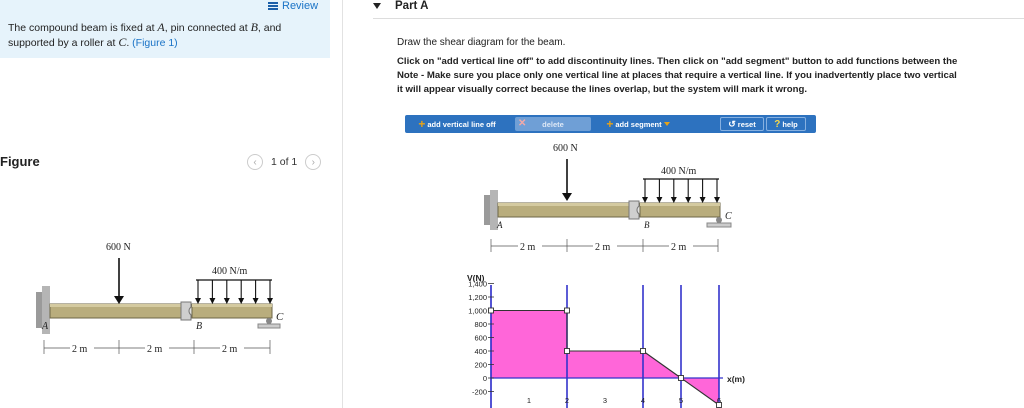 The width and height of the screenshot is (1024, 408). I want to click on reset-icon: ↺, so click(732, 123).